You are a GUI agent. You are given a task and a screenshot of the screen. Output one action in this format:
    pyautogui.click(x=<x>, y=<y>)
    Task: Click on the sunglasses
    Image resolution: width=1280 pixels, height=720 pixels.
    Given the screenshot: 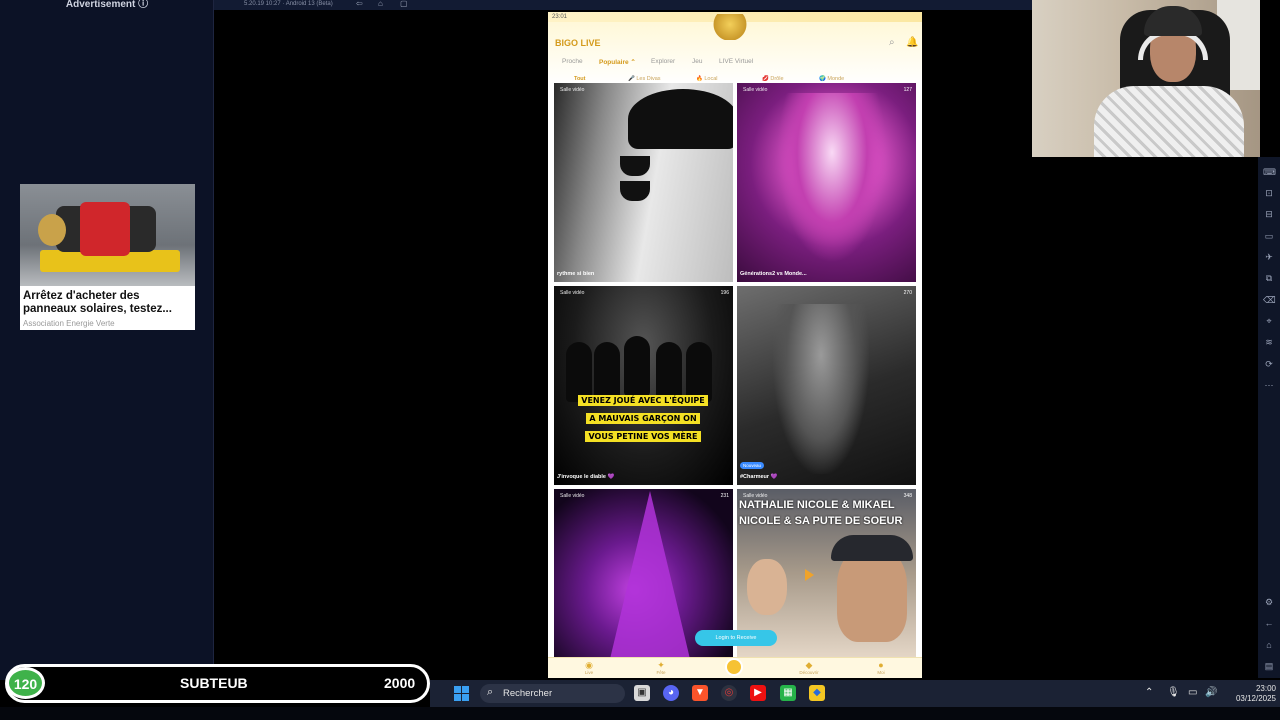 What is the action you would take?
    pyautogui.click(x=653, y=178)
    